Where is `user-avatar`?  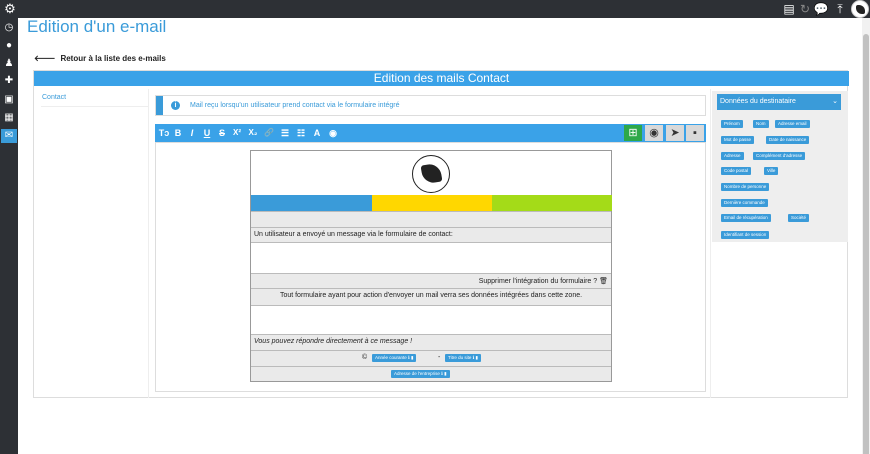 user-avatar is located at coordinates (860, 9).